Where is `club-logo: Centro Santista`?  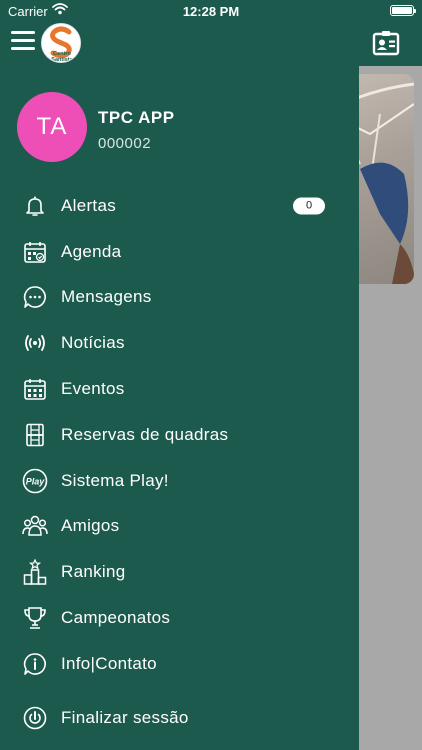
club-logo: Centro Santista is located at coordinates (61, 43).